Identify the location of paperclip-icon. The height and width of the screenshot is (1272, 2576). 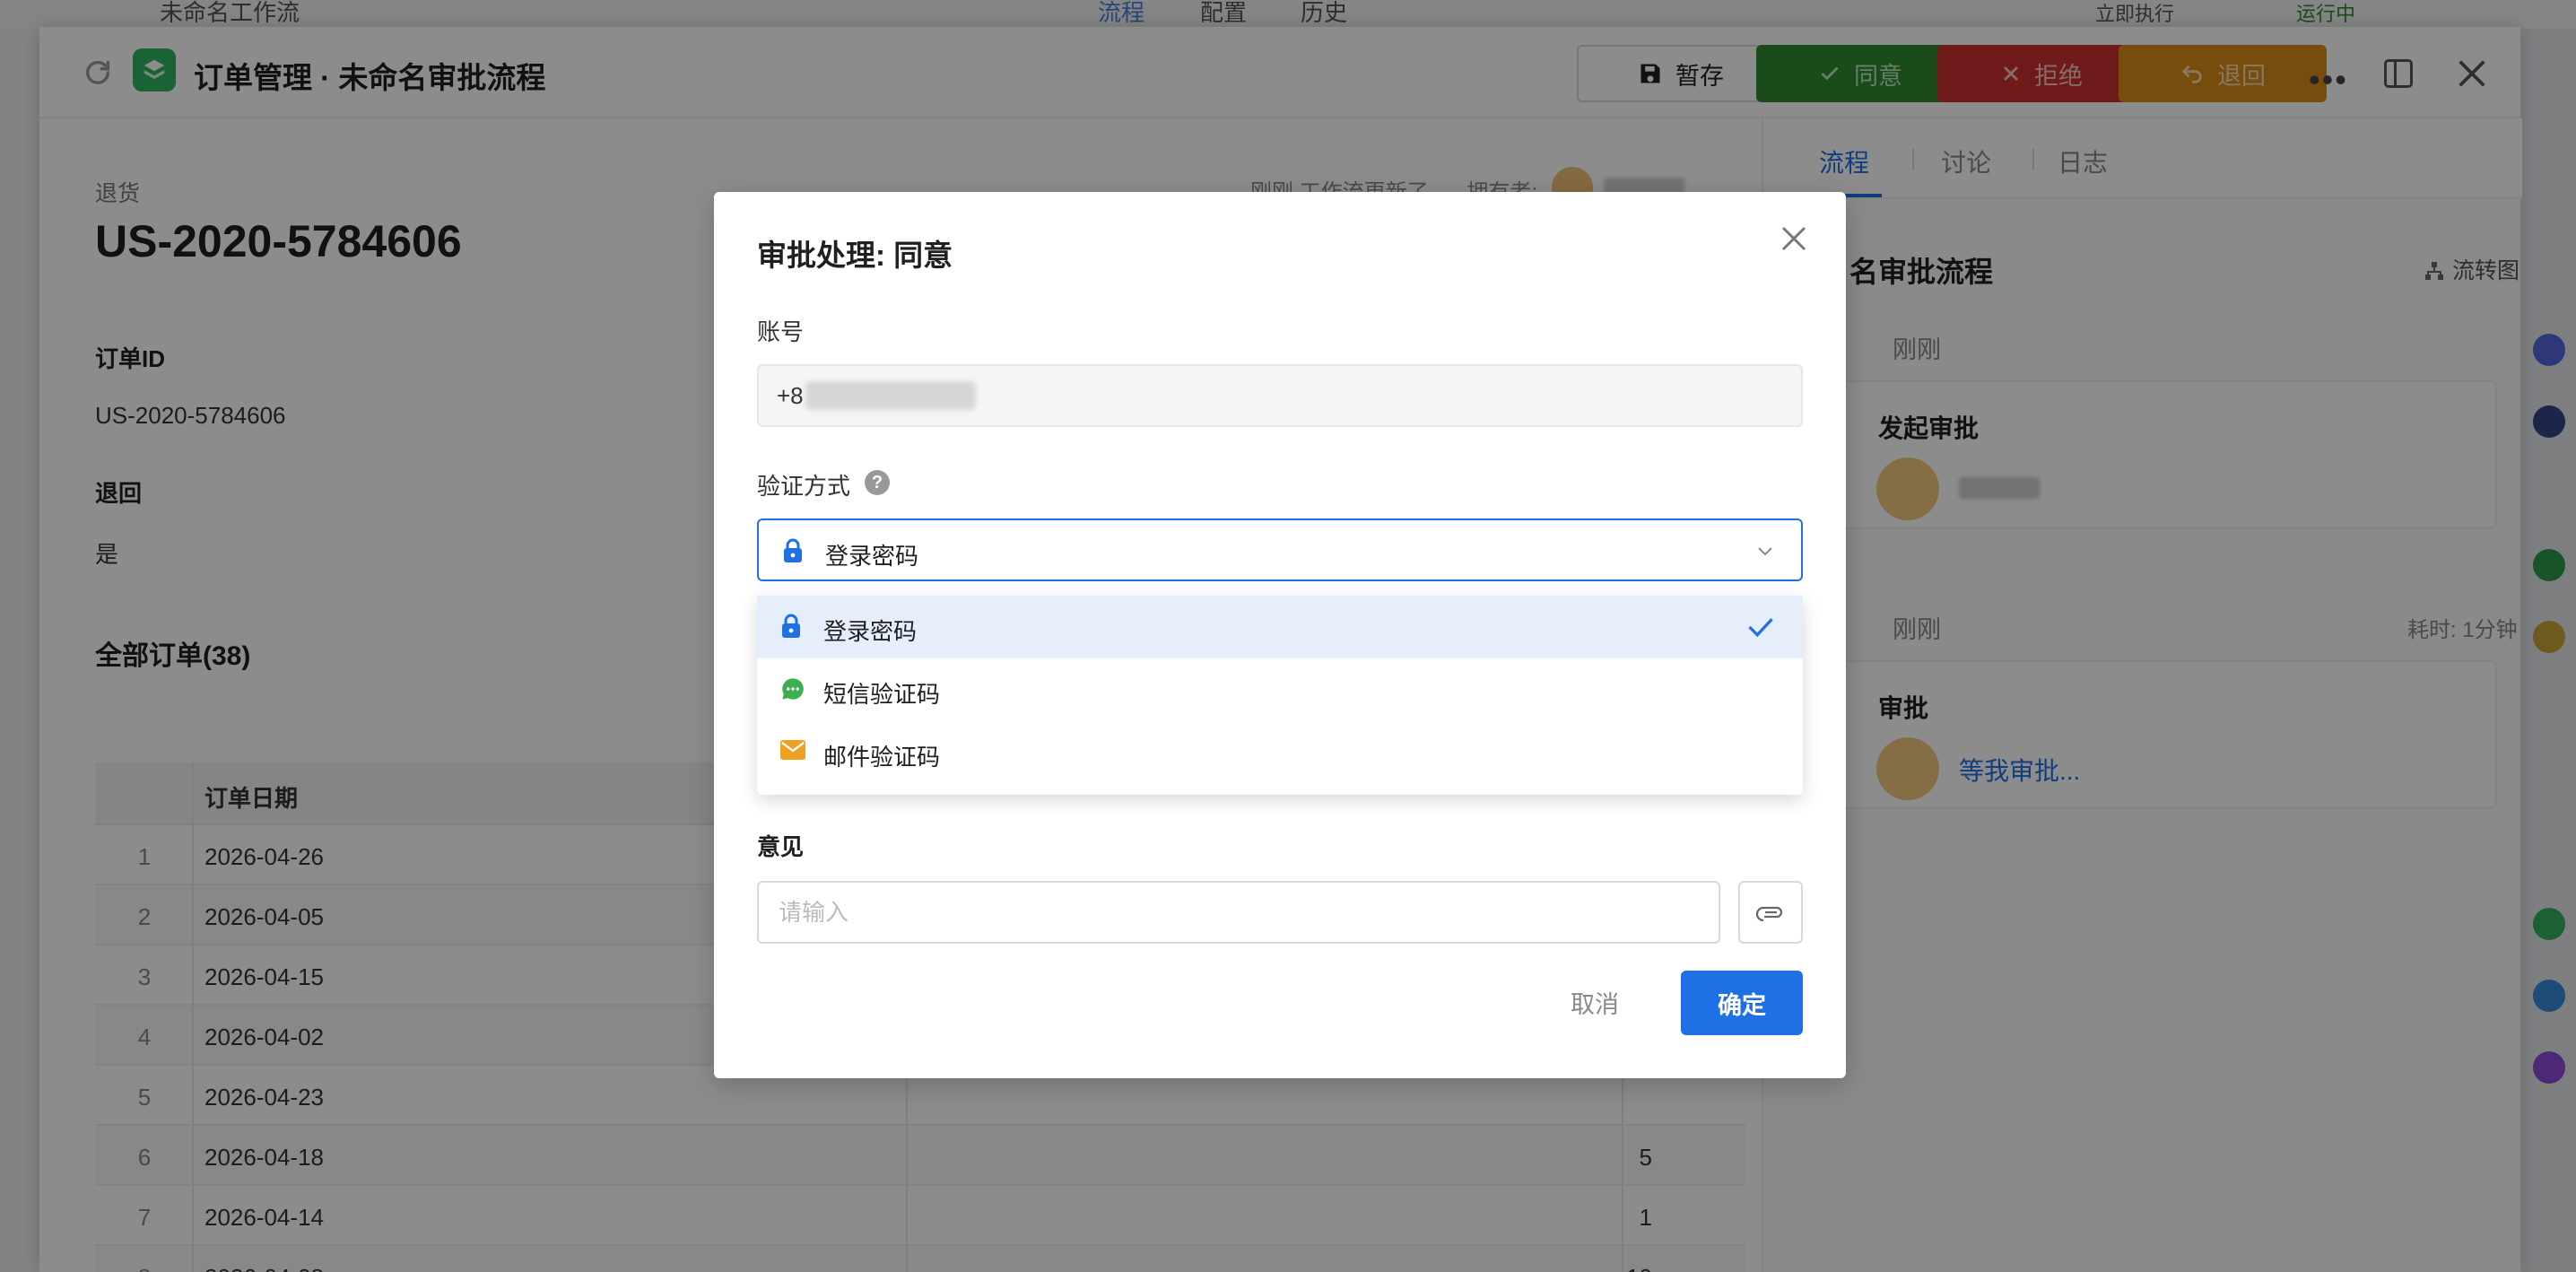
(1769, 913).